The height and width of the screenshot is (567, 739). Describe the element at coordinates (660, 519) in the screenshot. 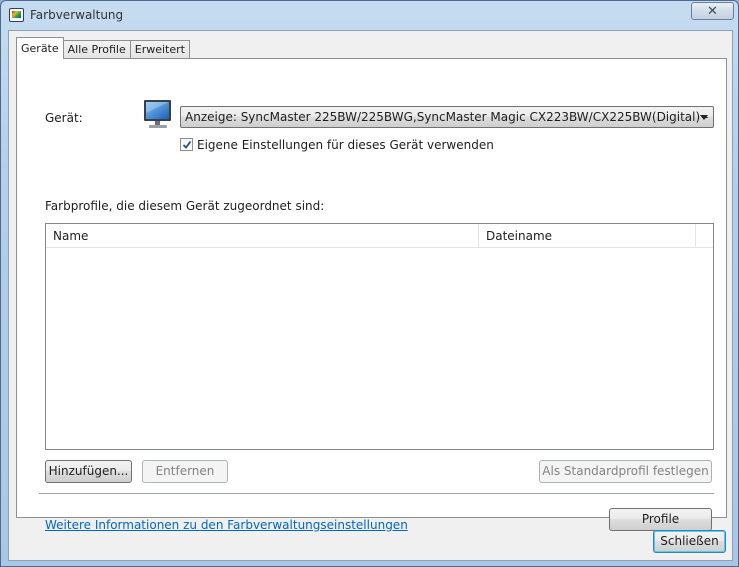

I see `profiles-button: Profile` at that location.